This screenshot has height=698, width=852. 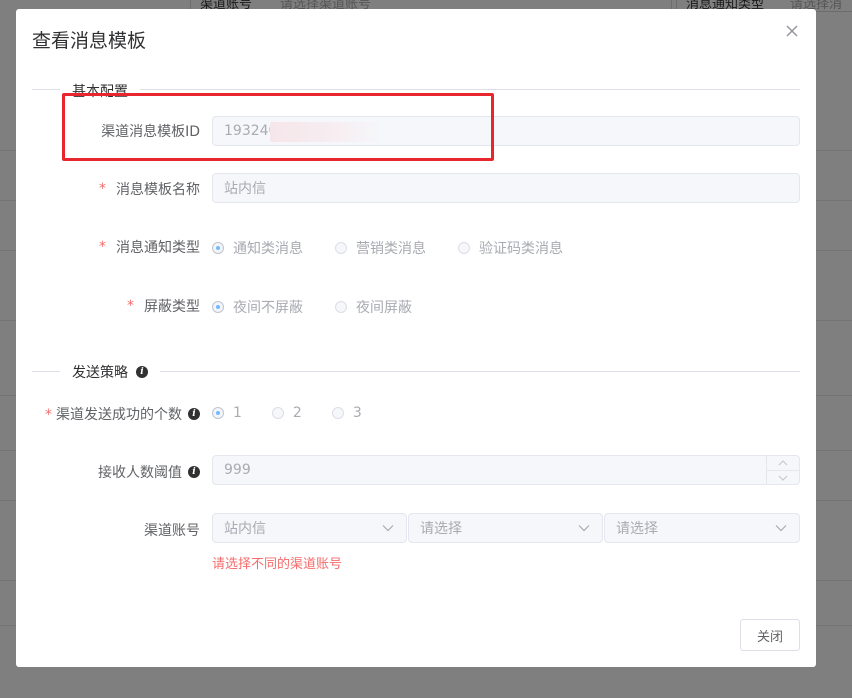 I want to click on highlight-annotation, so click(x=278, y=127).